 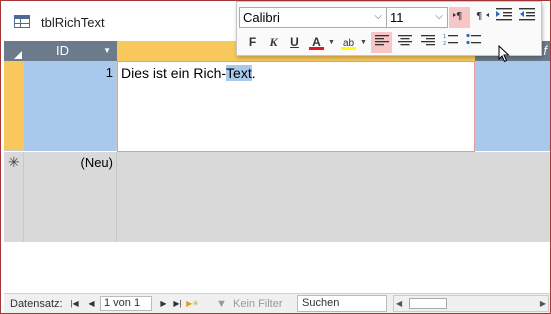 I want to click on mini-format-toolbar: Calibri ⌵ 11 ⌵ ¶ ¶ F K U A ▼ ab ▼ 1 2, so click(x=389, y=28).